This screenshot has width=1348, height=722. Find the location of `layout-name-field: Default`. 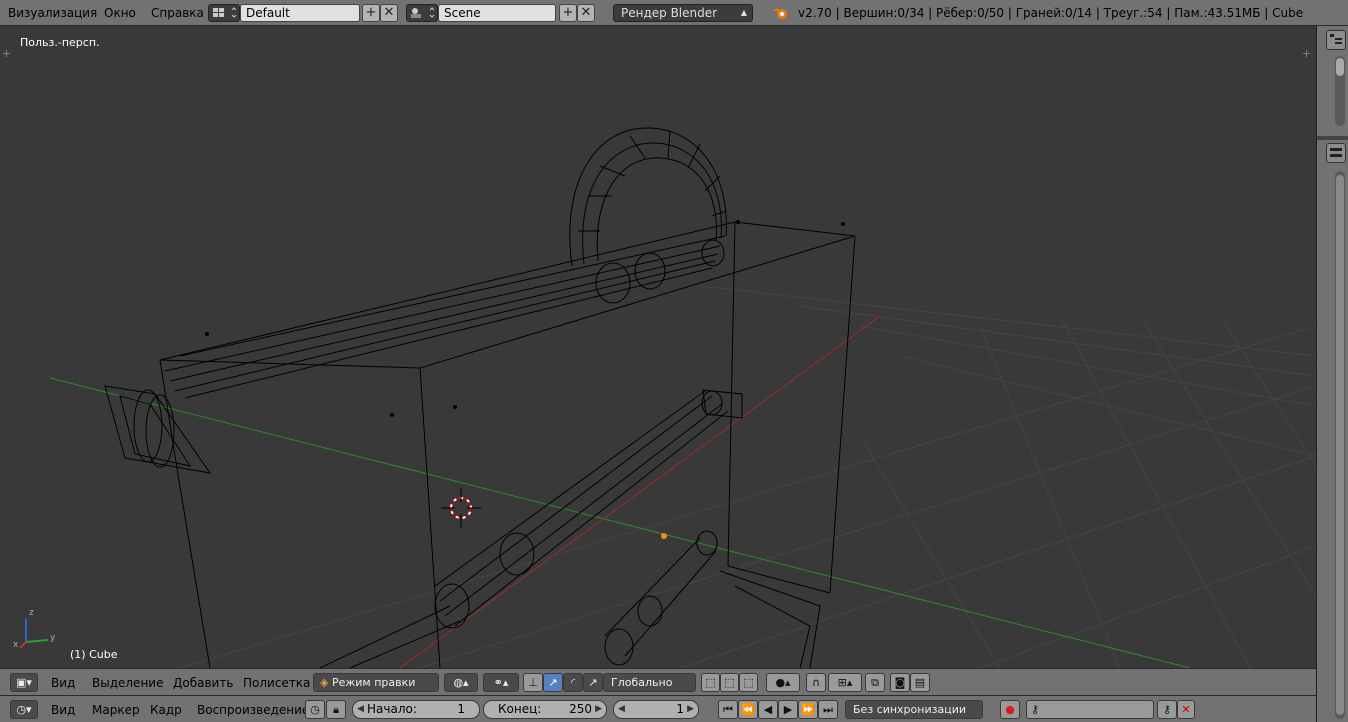

layout-name-field: Default is located at coordinates (300, 13).